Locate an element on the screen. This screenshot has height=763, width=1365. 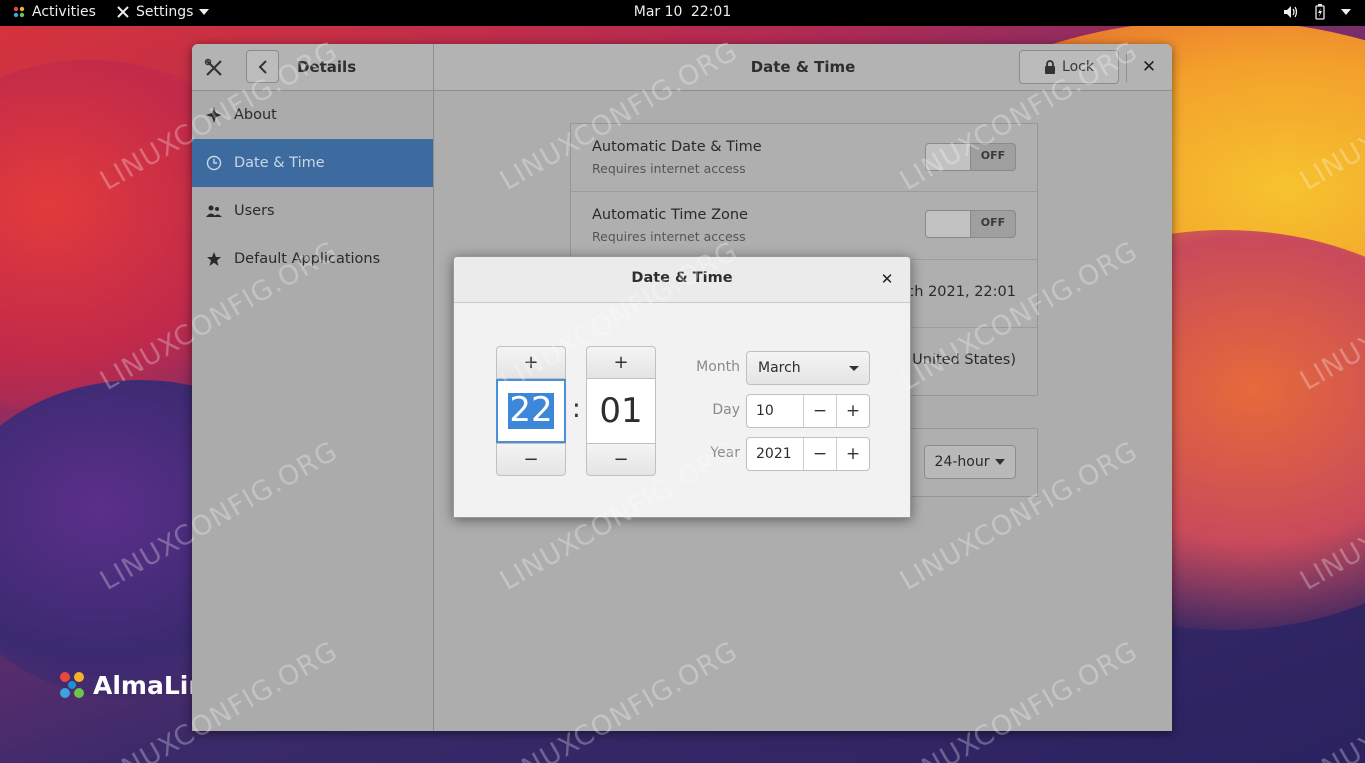
hour-spinner: + 22 − is located at coordinates (531, 411).